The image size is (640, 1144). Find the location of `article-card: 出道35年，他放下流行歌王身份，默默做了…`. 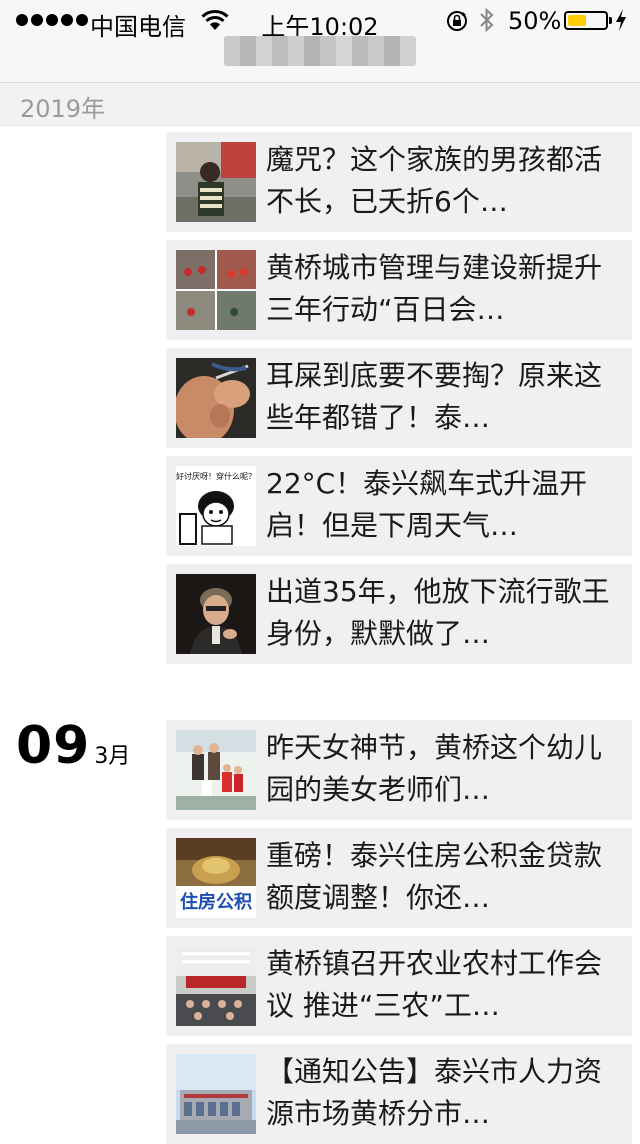

article-card: 出道35年，他放下流行歌王身份，默默做了… is located at coordinates (399, 614).